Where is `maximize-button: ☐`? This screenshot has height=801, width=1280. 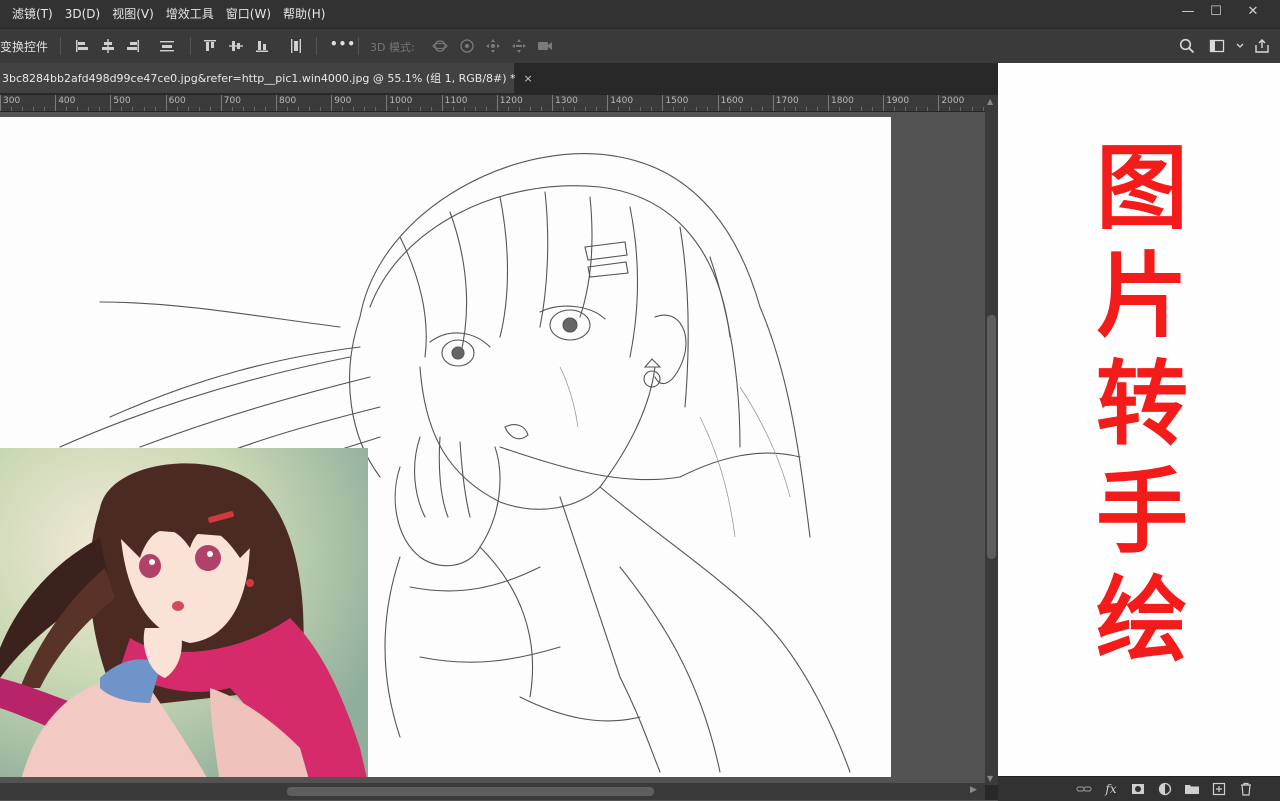
maximize-button: ☐ is located at coordinates (1216, 11).